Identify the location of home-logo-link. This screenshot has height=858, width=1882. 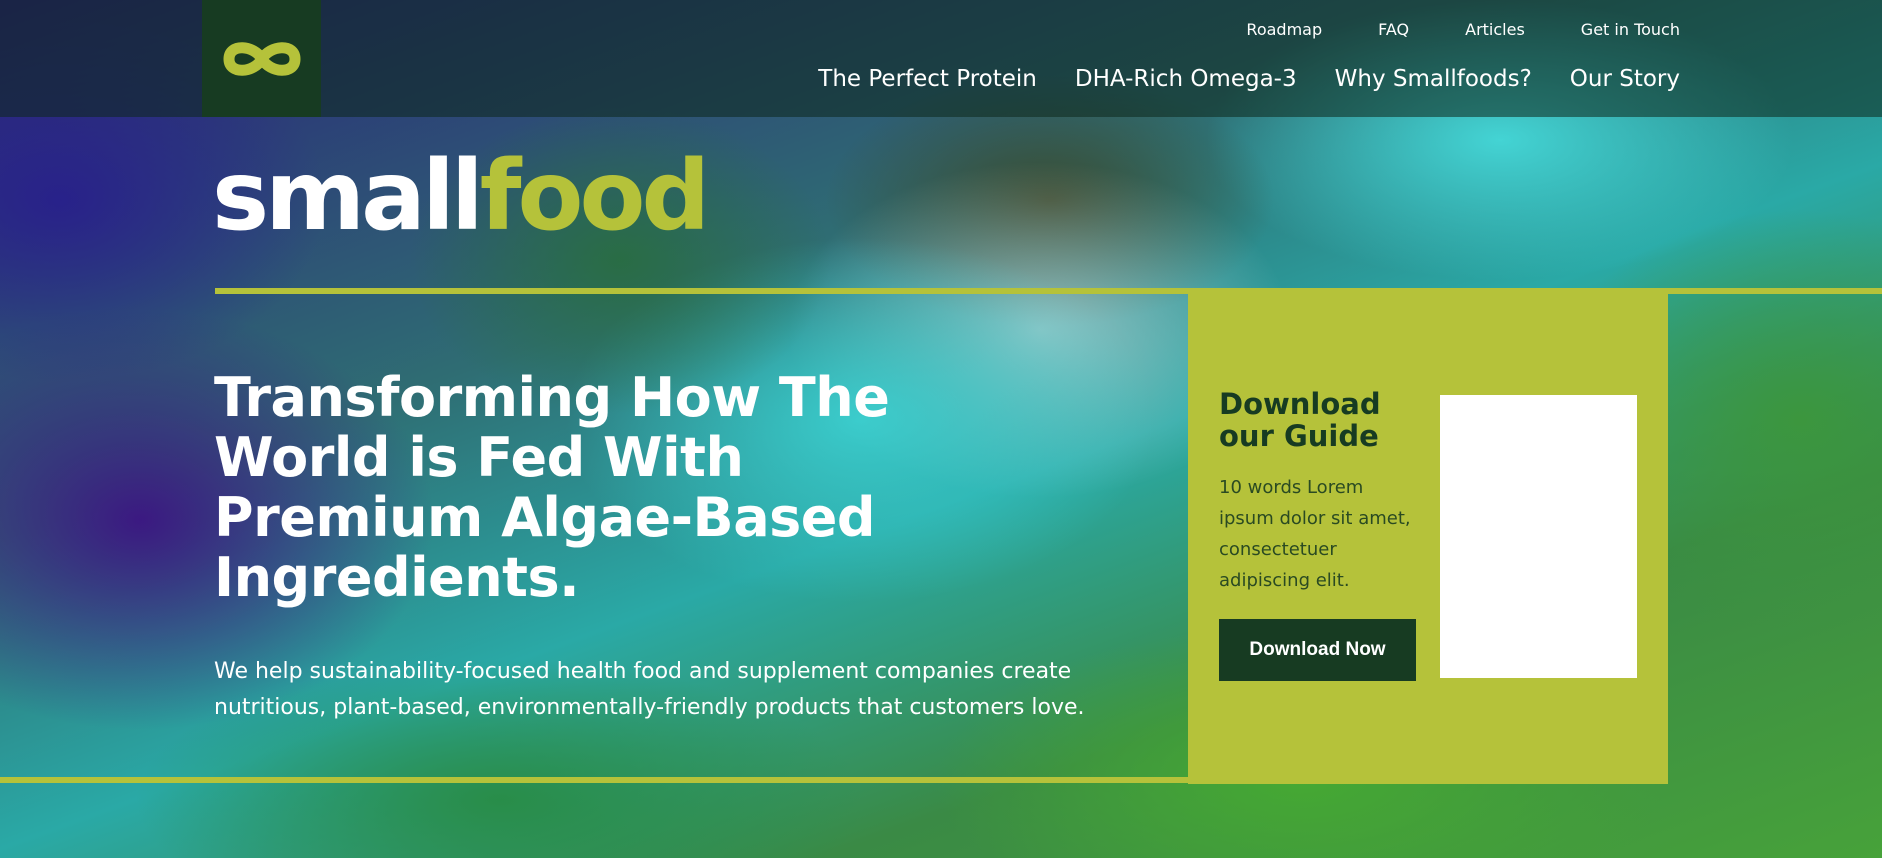
(261, 58).